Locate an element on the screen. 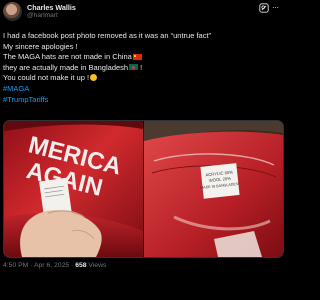 The height and width of the screenshot is (300, 320). tweet-meta: 4:50 PM · Apr 6, 2025 · 658 Views is located at coordinates (54, 265).